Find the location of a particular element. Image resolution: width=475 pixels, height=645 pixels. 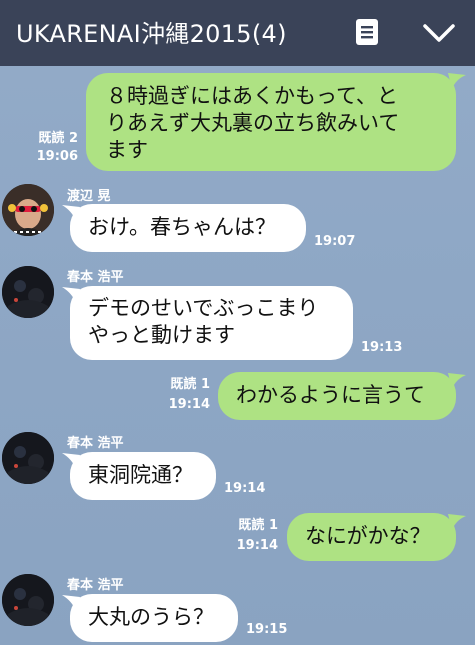

message-bubble-incoming: おけ。春ちゃんは？ is located at coordinates (188, 228).